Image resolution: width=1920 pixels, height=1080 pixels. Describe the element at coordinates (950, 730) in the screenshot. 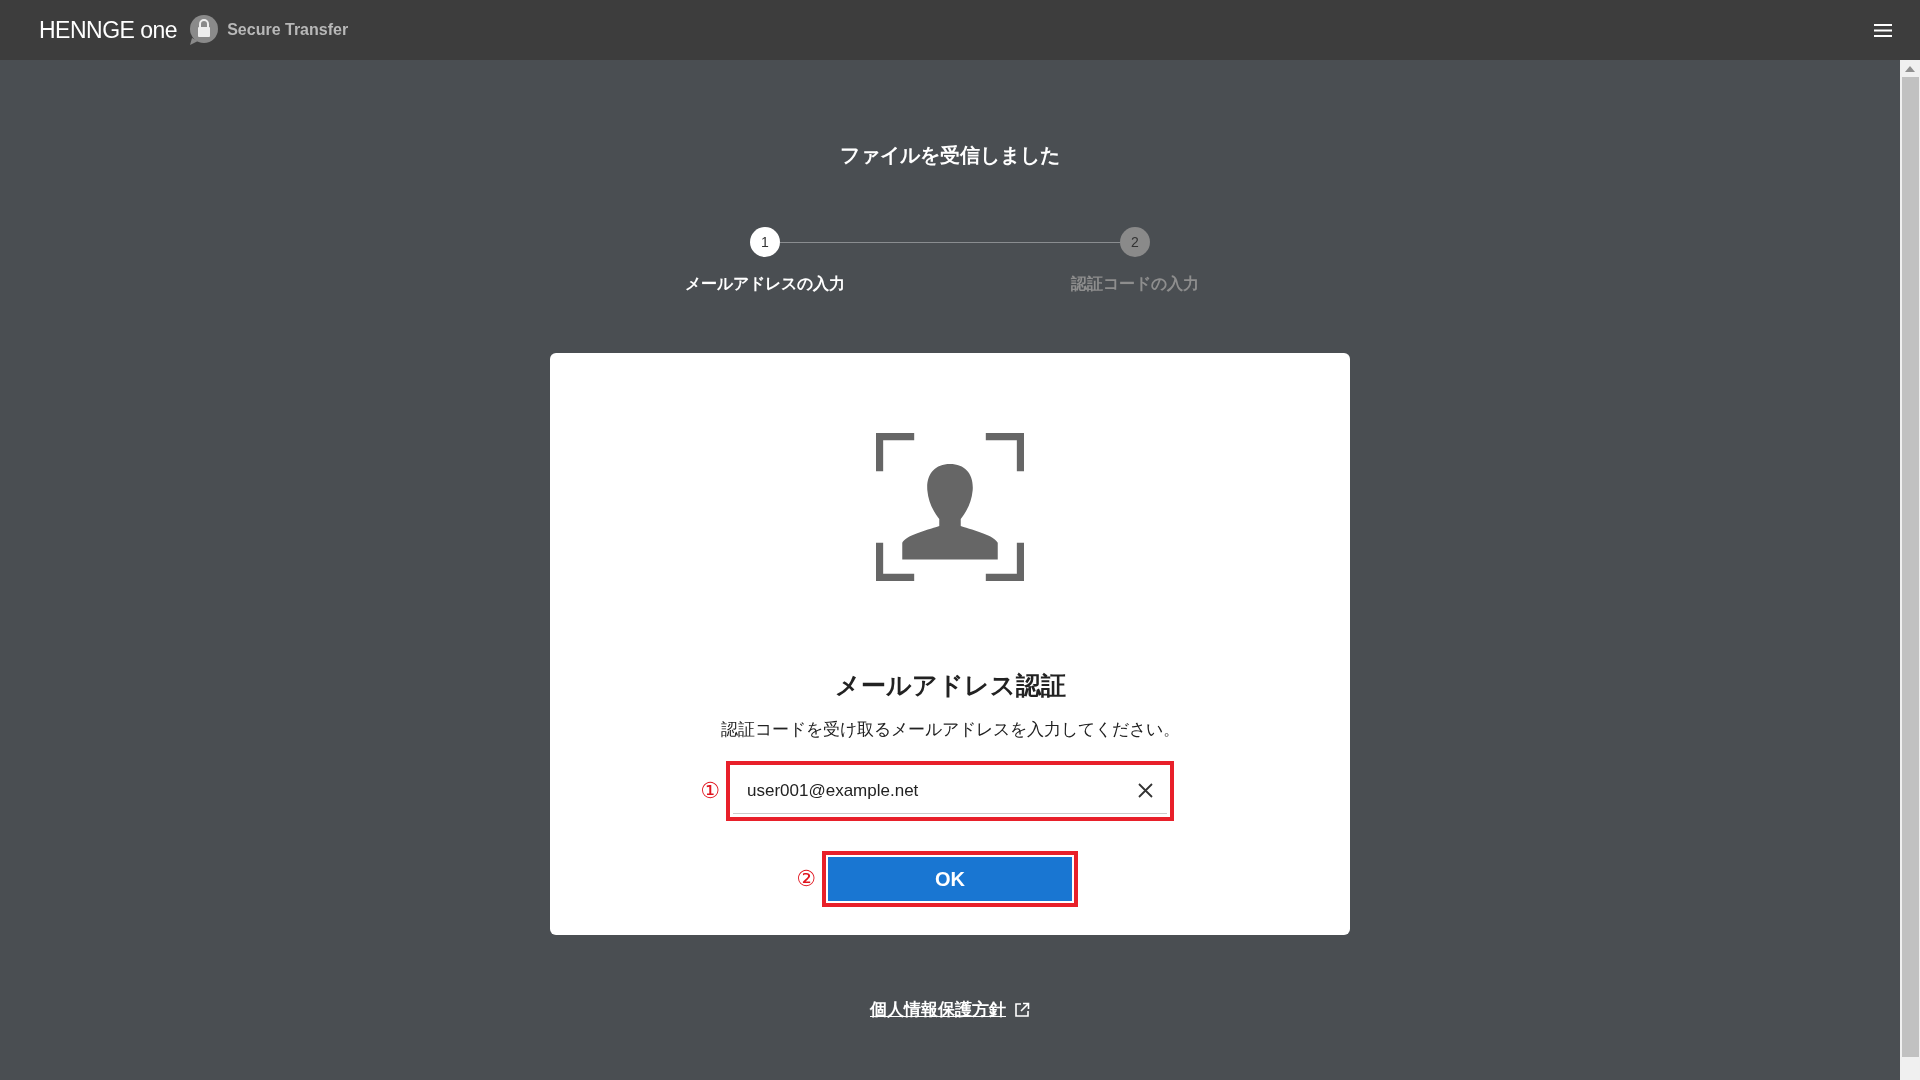

I see `instruction-text: 認証コードを受け取るメールアドレスを入力してください。` at that location.